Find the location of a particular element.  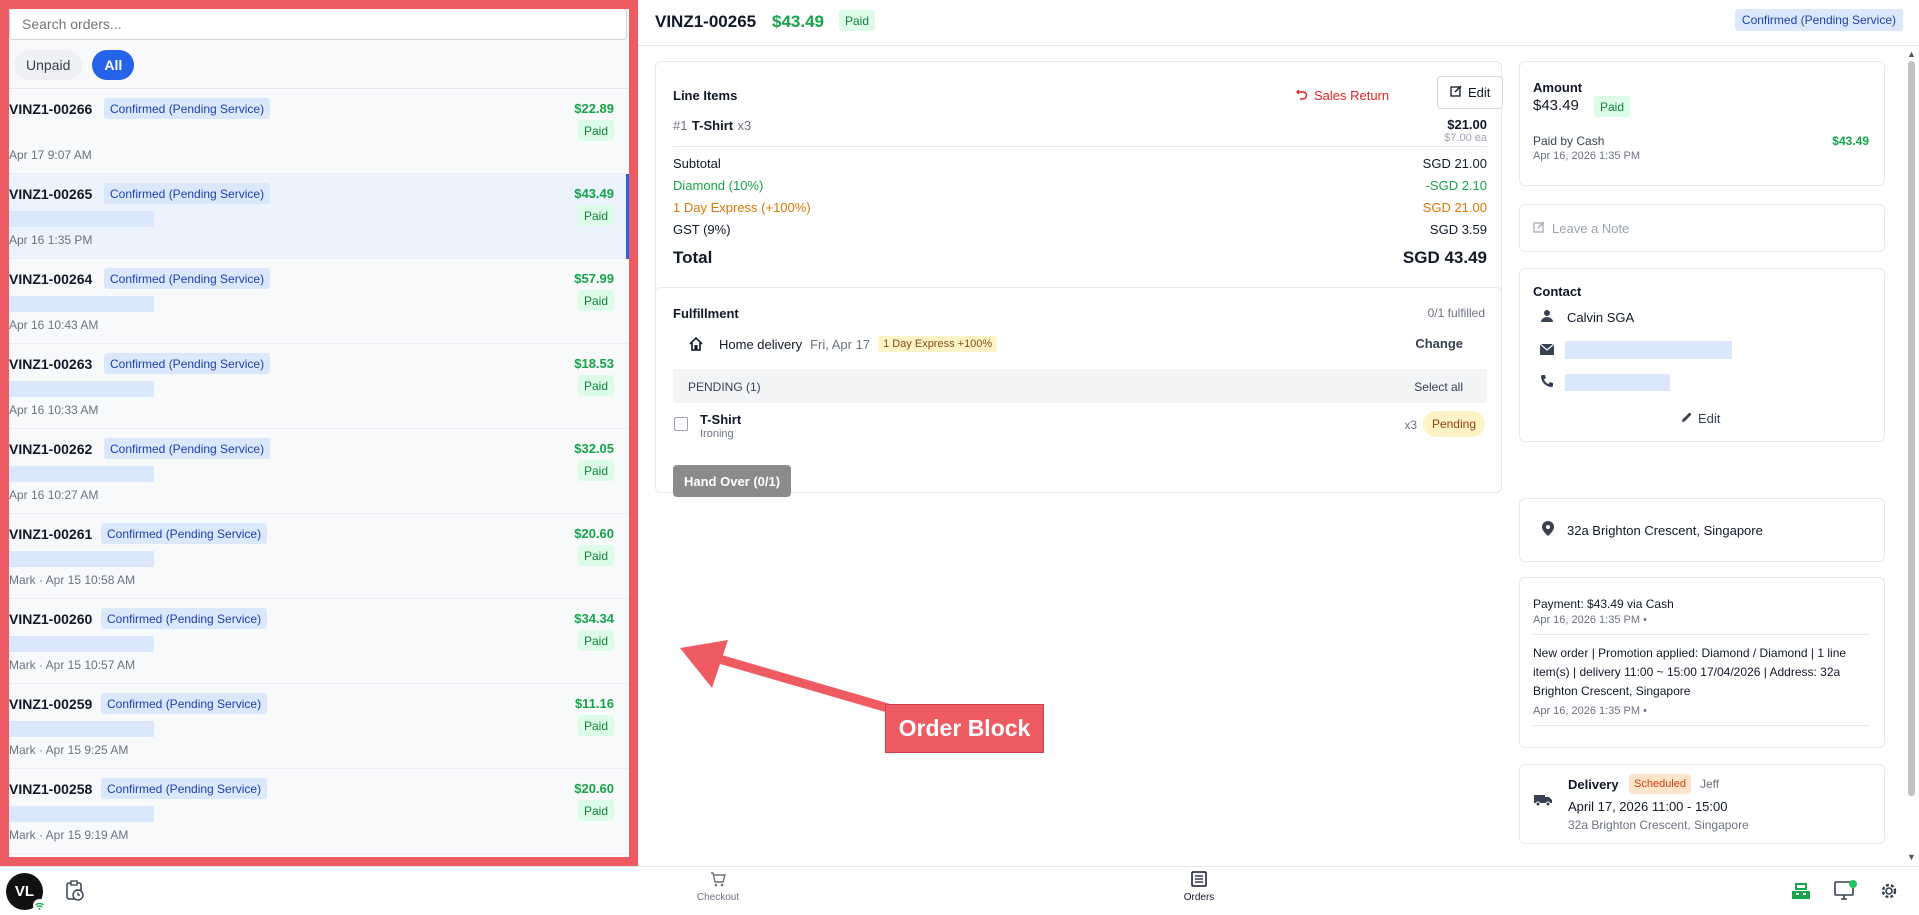

clock-history-icon is located at coordinates (75, 893).